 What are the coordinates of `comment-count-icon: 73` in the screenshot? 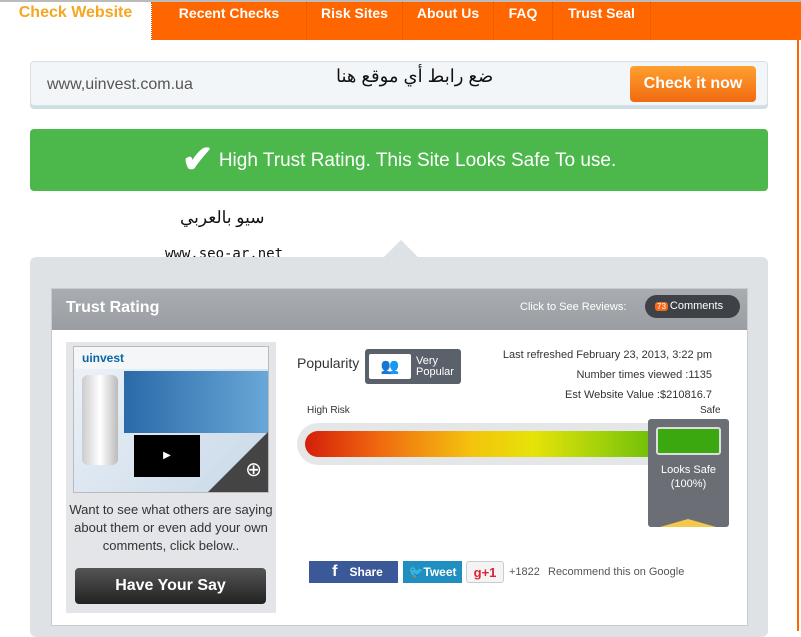 It's located at (661, 306).